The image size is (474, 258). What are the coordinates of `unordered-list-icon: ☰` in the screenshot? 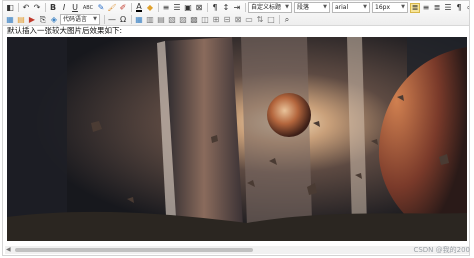 It's located at (177, 7).